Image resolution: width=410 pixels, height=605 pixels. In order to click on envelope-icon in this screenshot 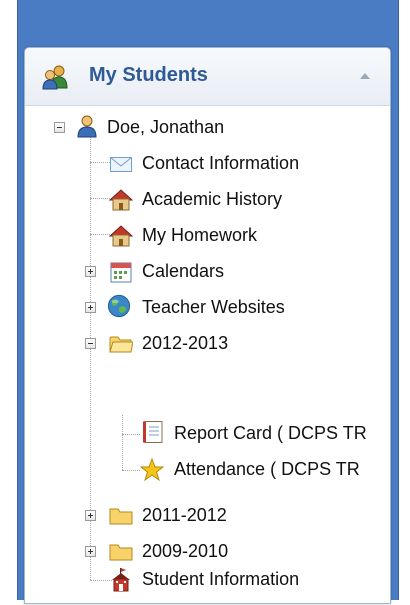, I will do `click(121, 164)`.